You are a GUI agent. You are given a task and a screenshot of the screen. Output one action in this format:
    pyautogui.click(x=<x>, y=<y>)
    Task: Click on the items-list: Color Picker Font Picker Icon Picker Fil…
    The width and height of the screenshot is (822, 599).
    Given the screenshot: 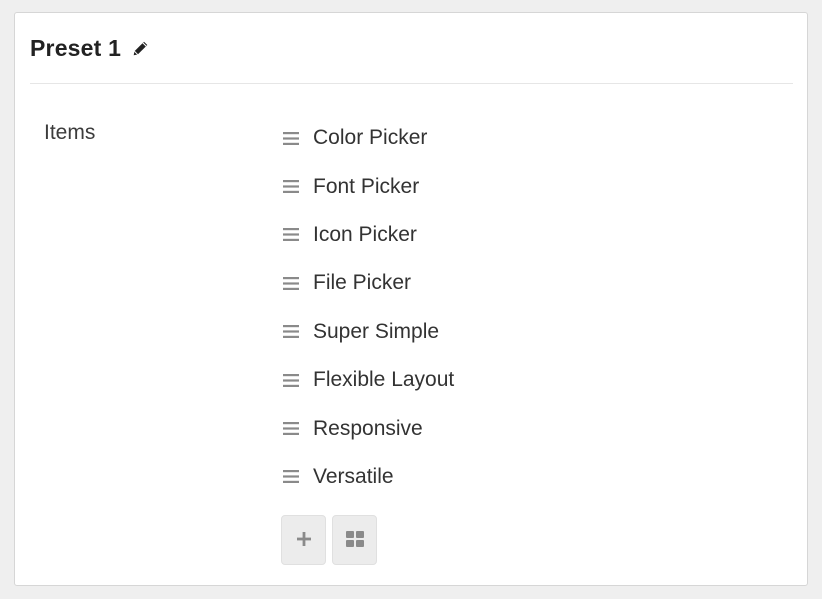 What is the action you would take?
    pyautogui.click(x=368, y=307)
    